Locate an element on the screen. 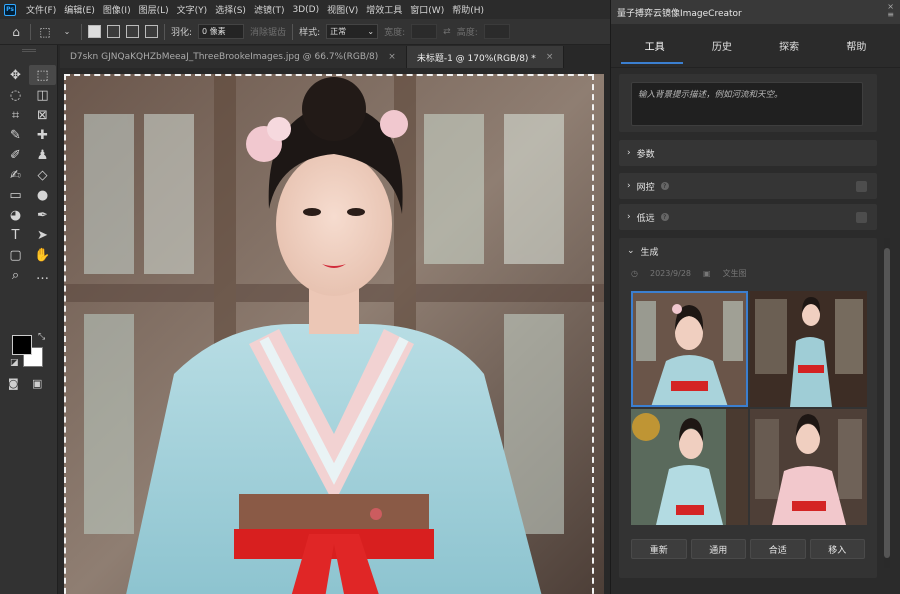 The width and height of the screenshot is (900, 594). antialias-checkbox: 消除锯齿 is located at coordinates (268, 31).